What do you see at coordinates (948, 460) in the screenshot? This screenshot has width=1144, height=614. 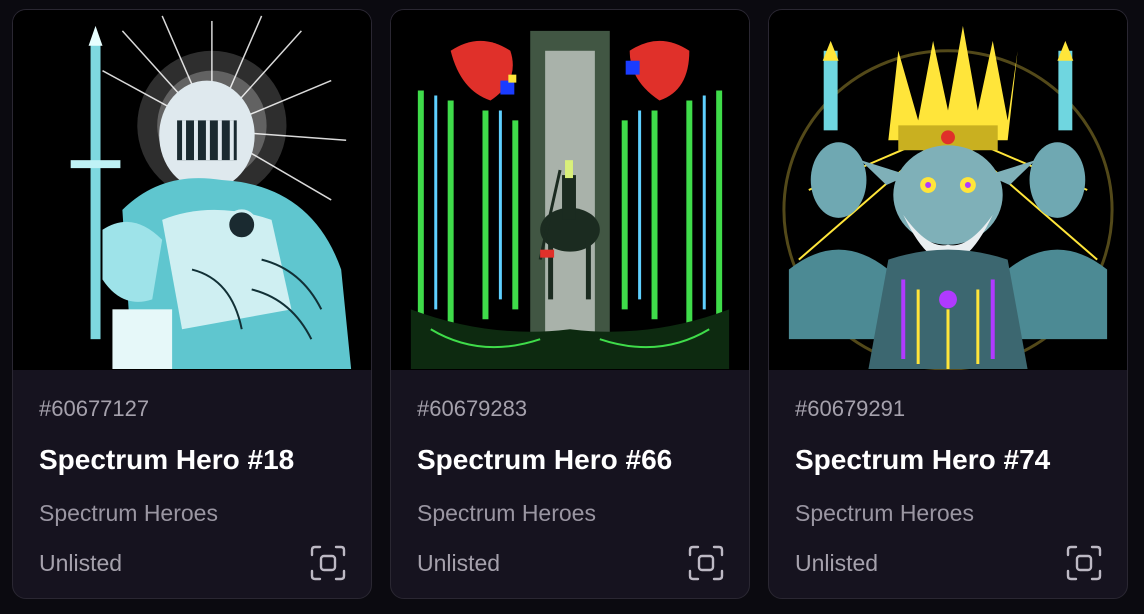 I see `nft-title: Spectrum Hero #74` at bounding box center [948, 460].